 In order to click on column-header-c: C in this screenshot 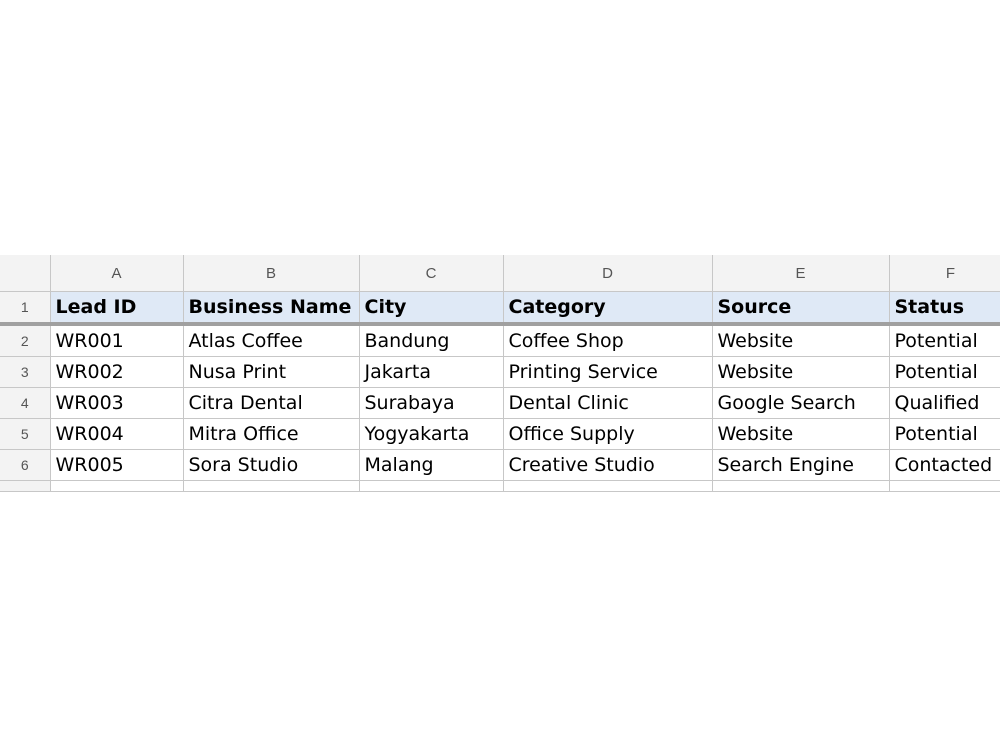, I will do `click(431, 273)`.